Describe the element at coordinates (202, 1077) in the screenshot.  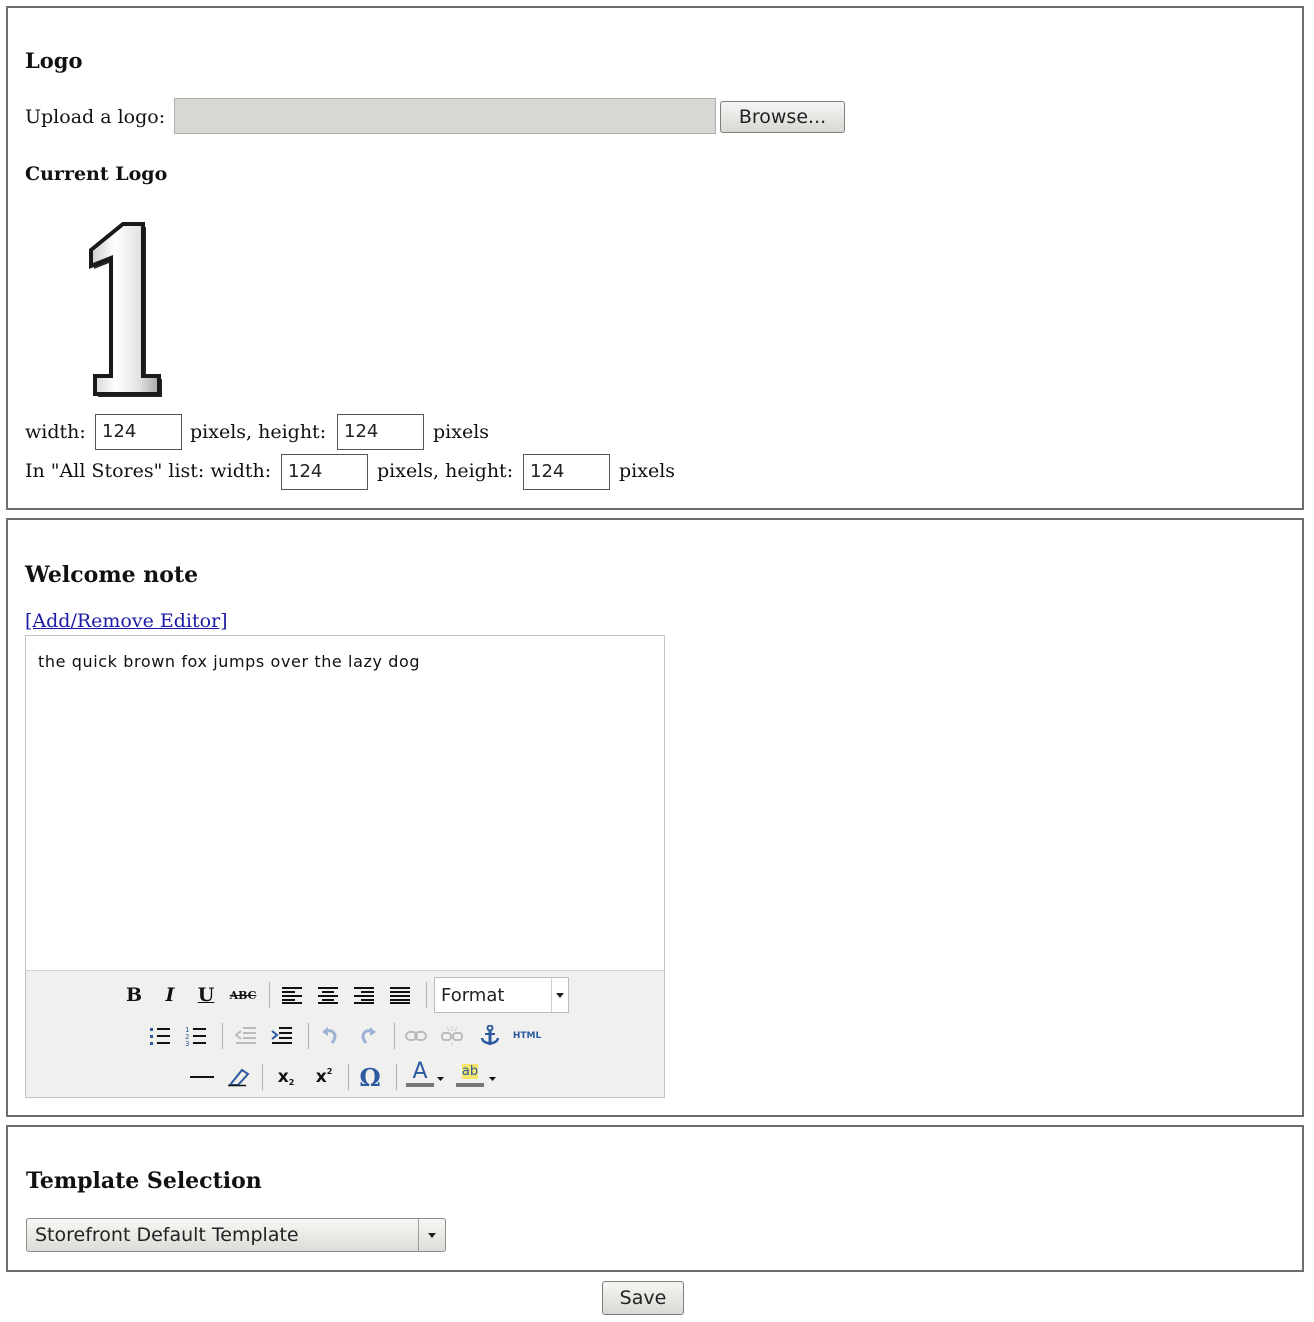
I see `horizontal-rule-icon` at that location.